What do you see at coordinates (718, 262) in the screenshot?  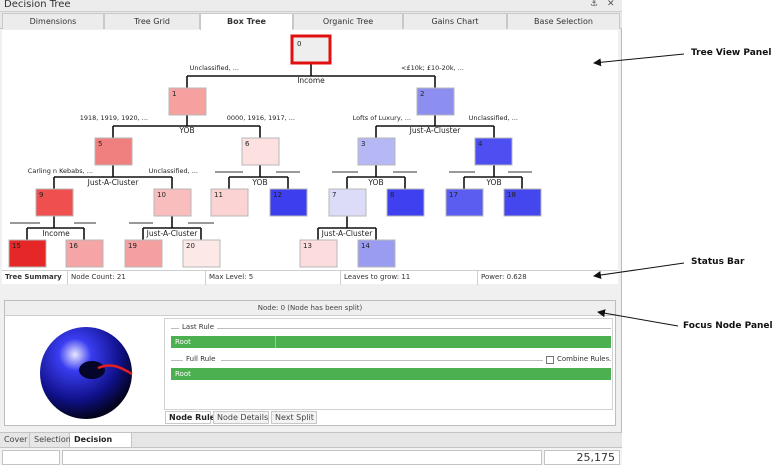 I see `annotation-status-bar: Status Bar` at bounding box center [718, 262].